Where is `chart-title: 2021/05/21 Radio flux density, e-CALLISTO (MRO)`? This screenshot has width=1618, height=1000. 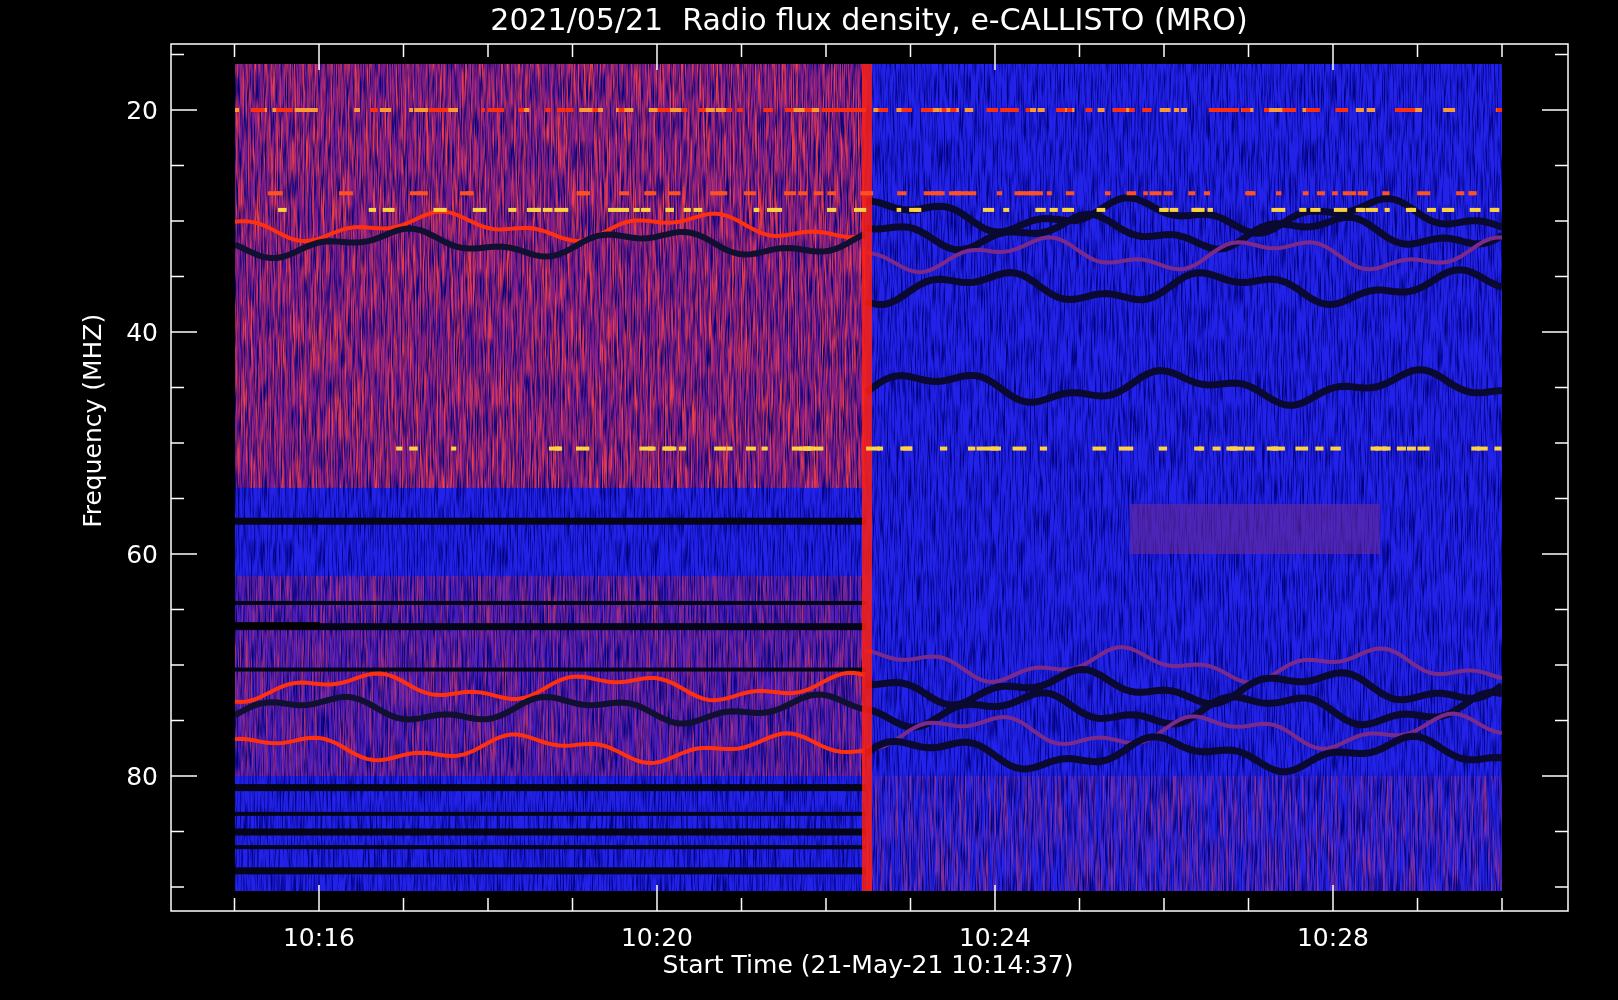 chart-title: 2021/05/21 Radio flux density, e-CALLISTO (MRO) is located at coordinates (869, 20).